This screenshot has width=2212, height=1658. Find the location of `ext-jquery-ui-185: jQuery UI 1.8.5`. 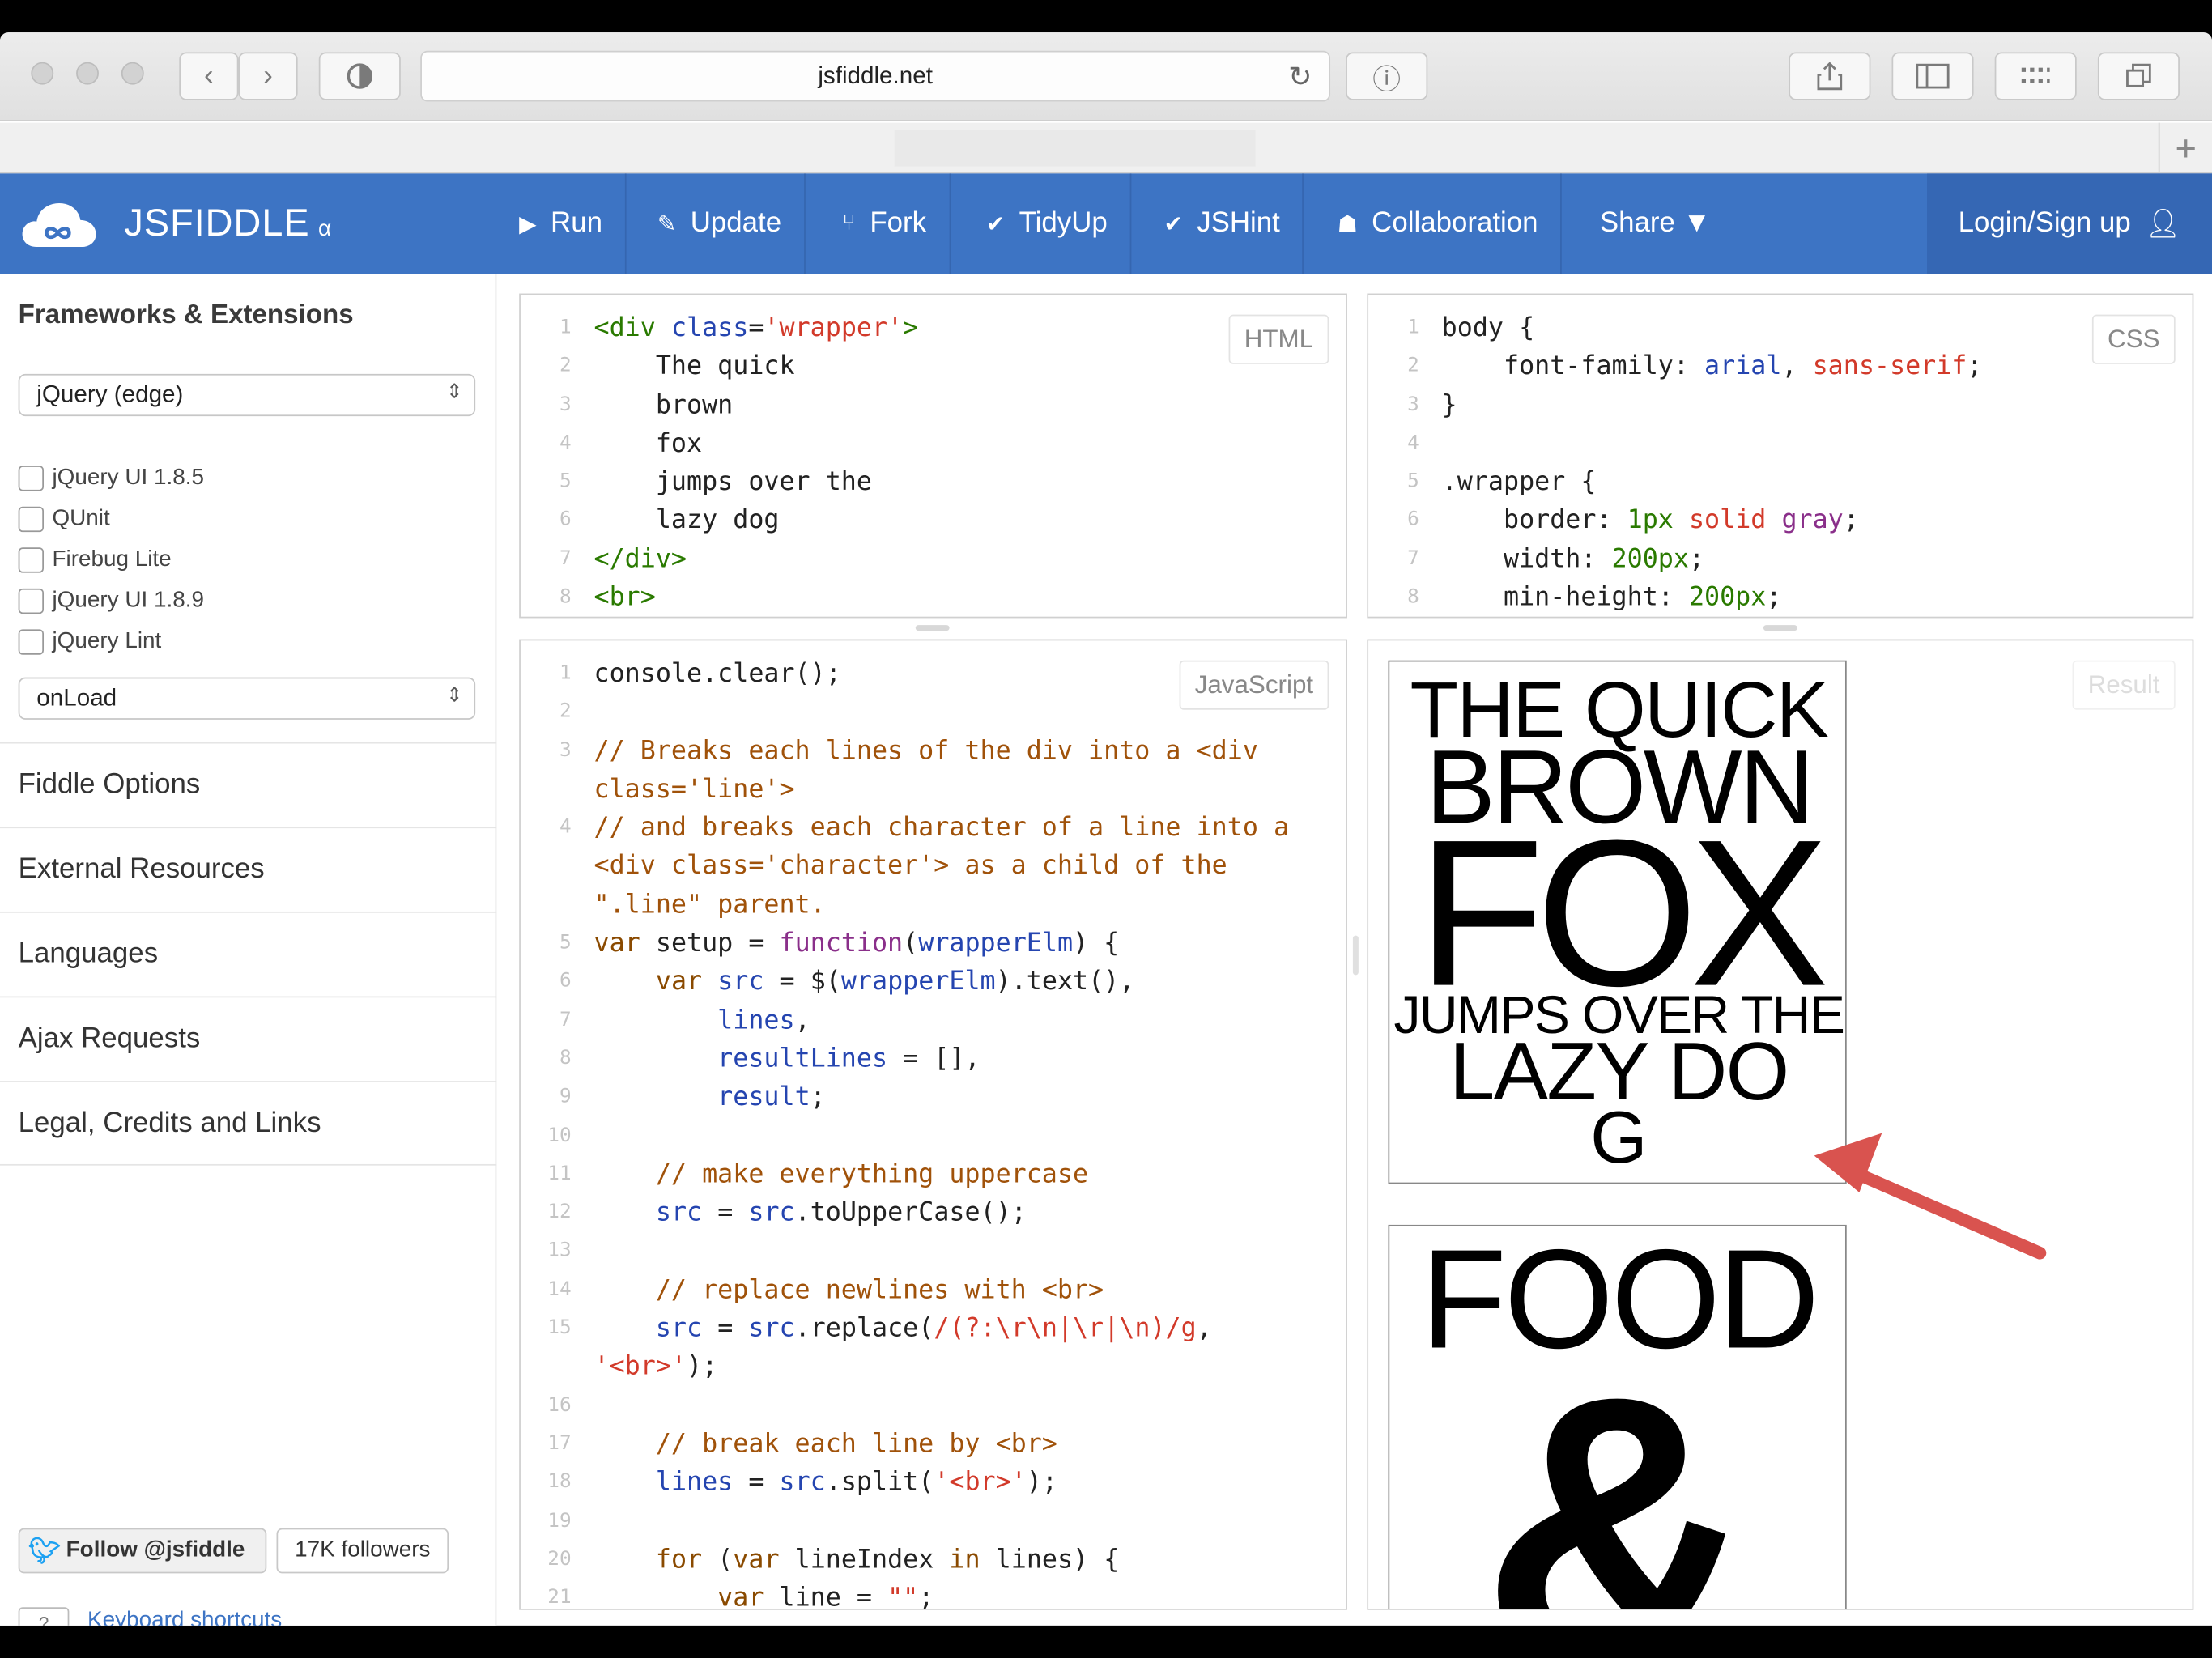

ext-jquery-ui-185: jQuery UI 1.8.5 is located at coordinates (111, 478).